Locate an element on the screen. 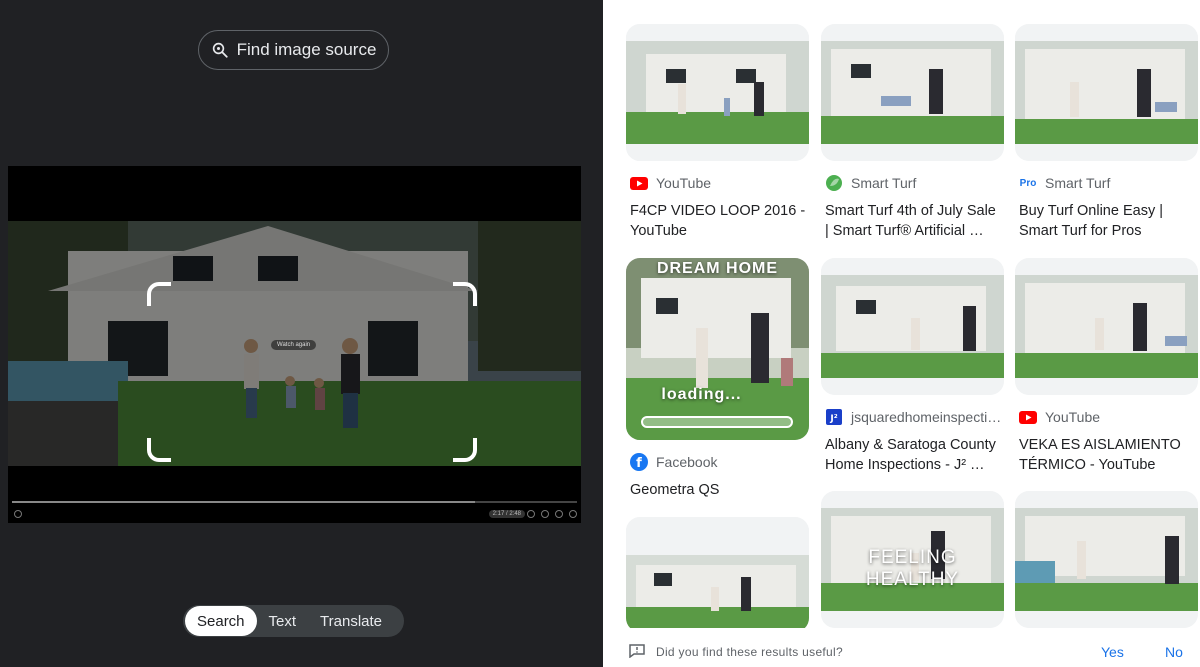  jsquared-icon: J² is located at coordinates (834, 417).